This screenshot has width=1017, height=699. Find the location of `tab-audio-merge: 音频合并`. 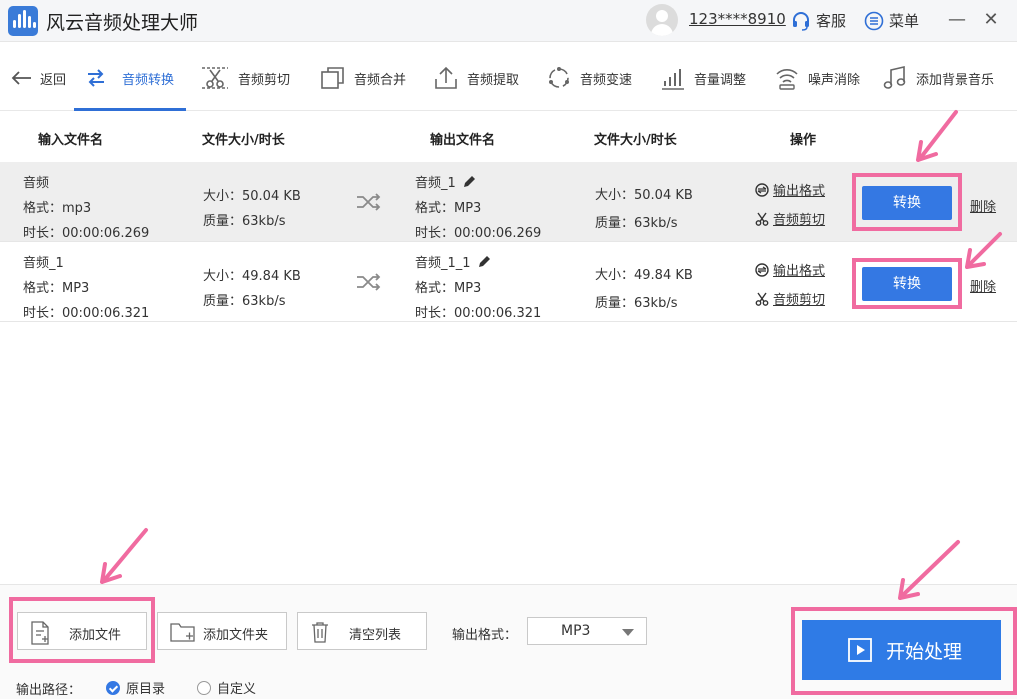

tab-audio-merge: 音频合并 is located at coordinates (363, 78).